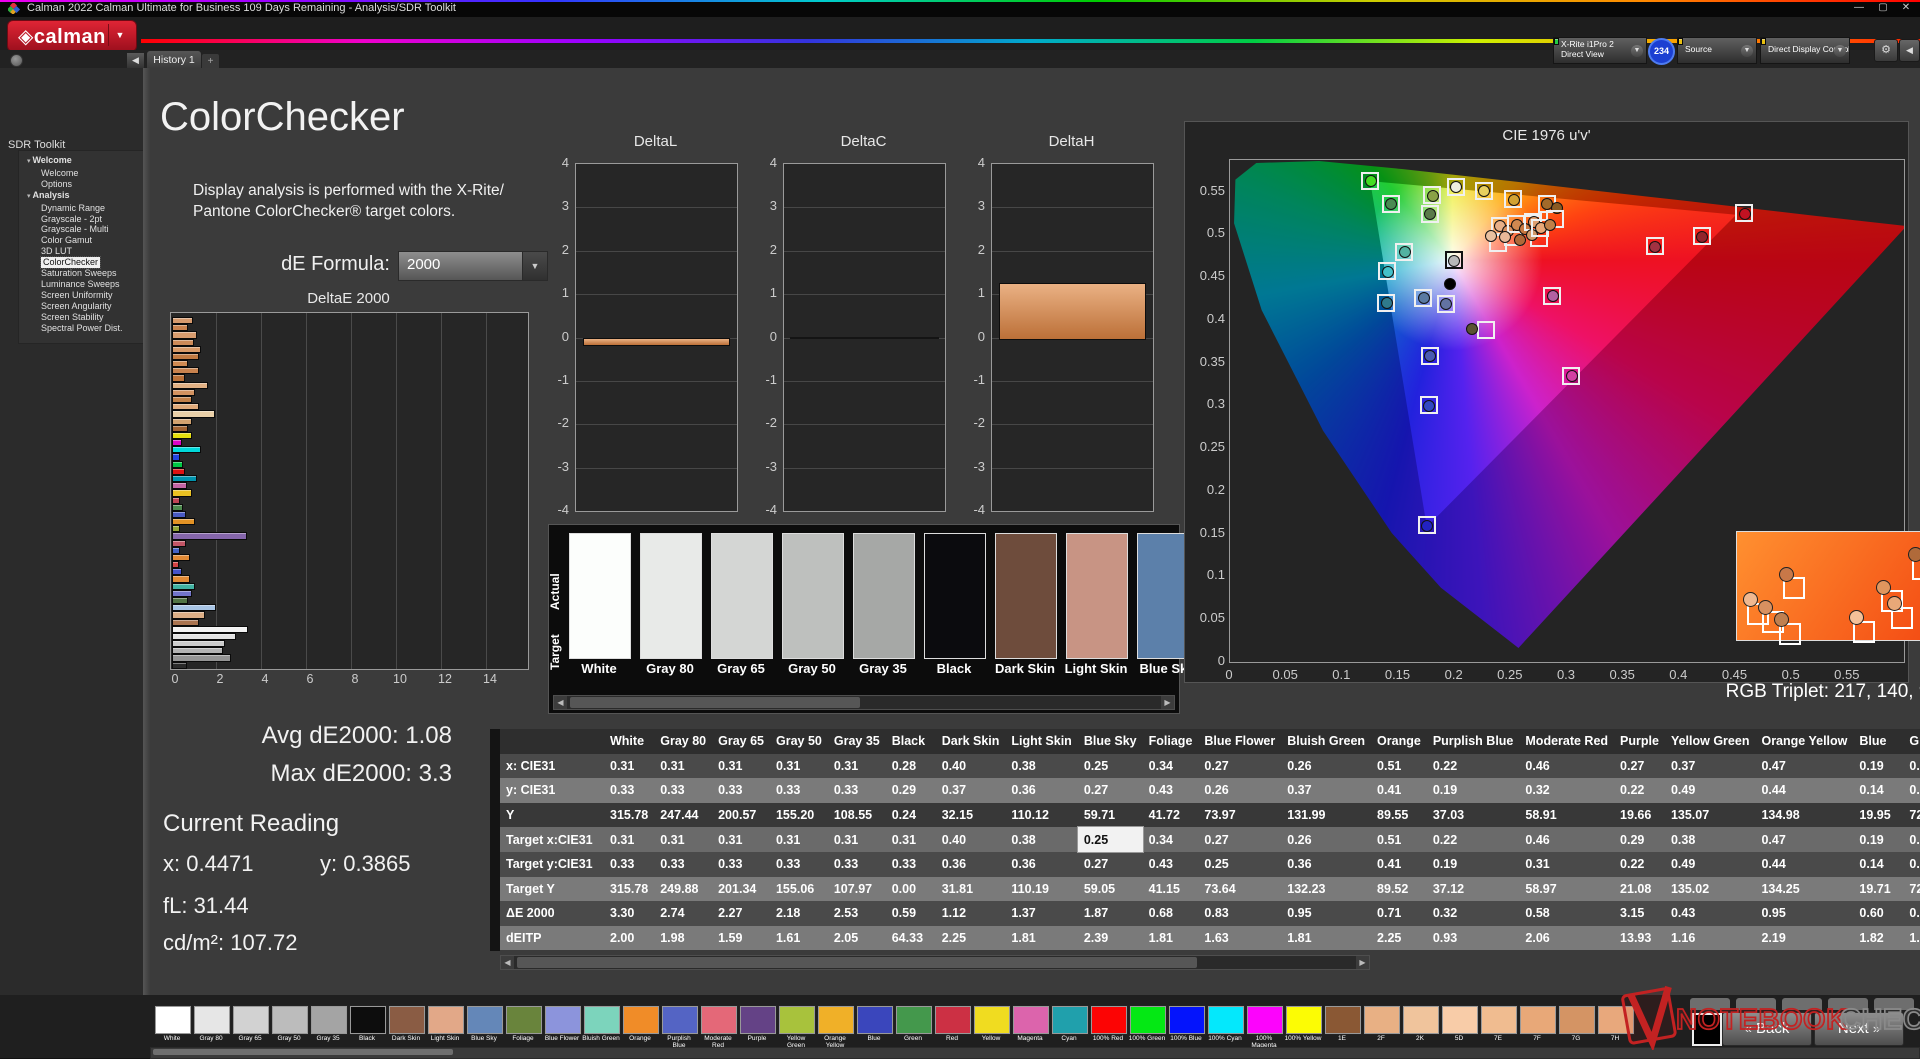  What do you see at coordinates (81, 184) in the screenshot?
I see `sidebar-item-options: Options` at bounding box center [81, 184].